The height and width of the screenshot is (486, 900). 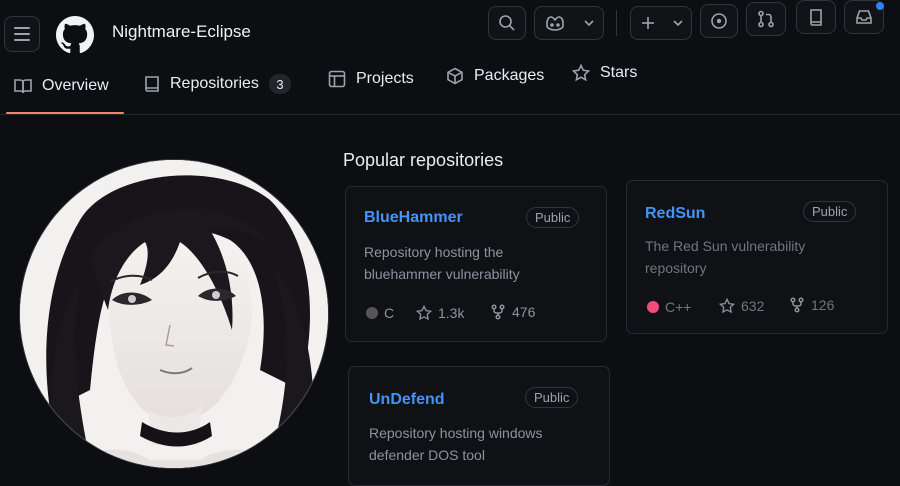 I want to click on issues-icon, so click(x=719, y=21).